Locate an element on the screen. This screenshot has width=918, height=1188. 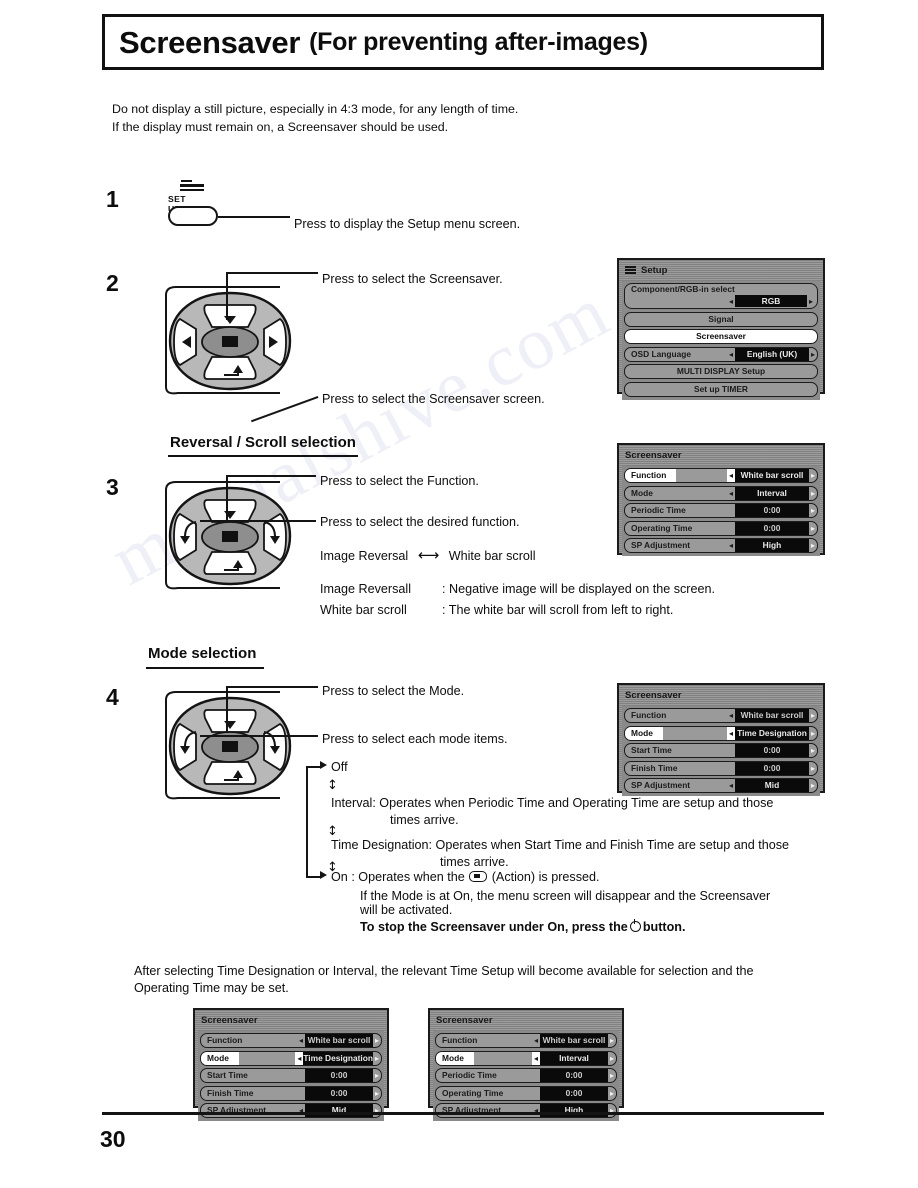
osd-label-setup-timer: Set up TIMER is located at coordinates (721, 388).